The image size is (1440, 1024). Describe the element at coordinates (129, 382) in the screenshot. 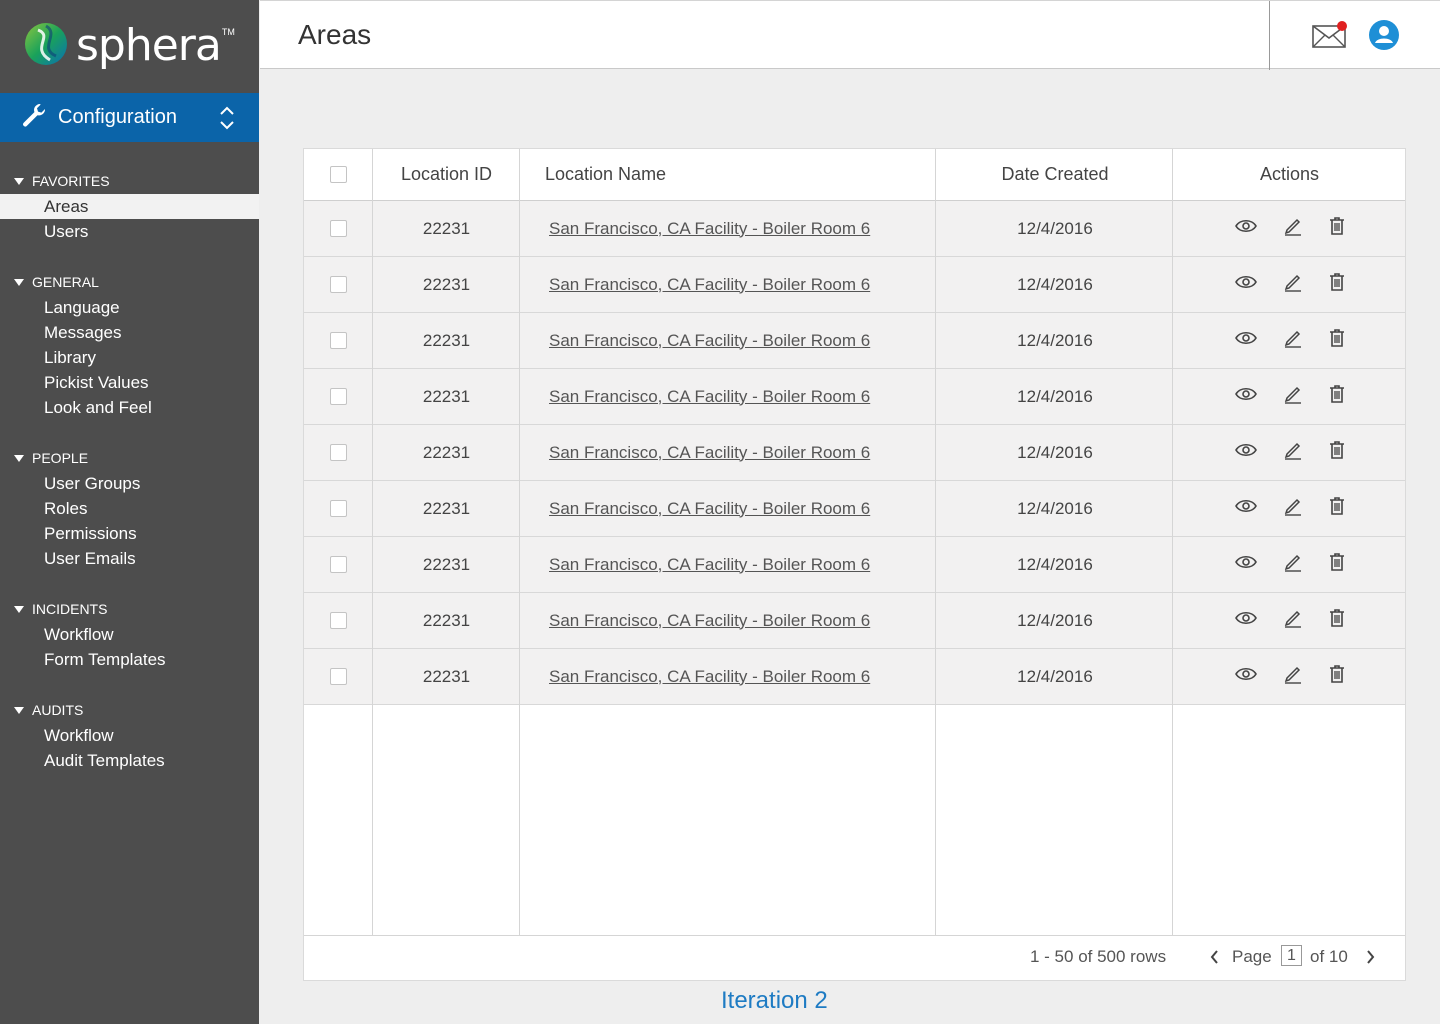

I see `sidebar-item-pickist-values: Pickist Values` at that location.